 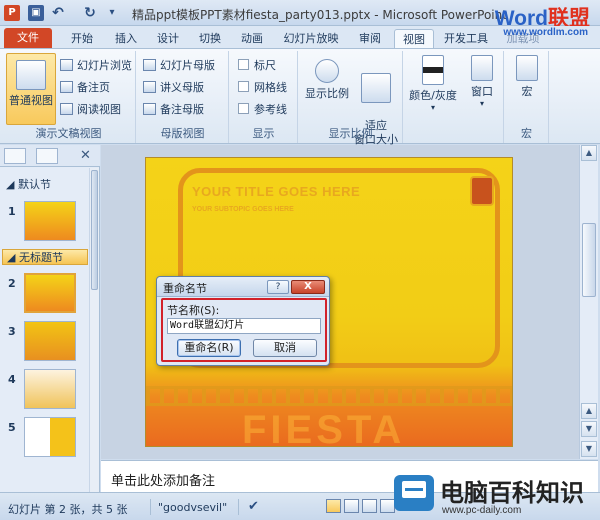 I want to click on outline-tab, so click(x=47, y=156).